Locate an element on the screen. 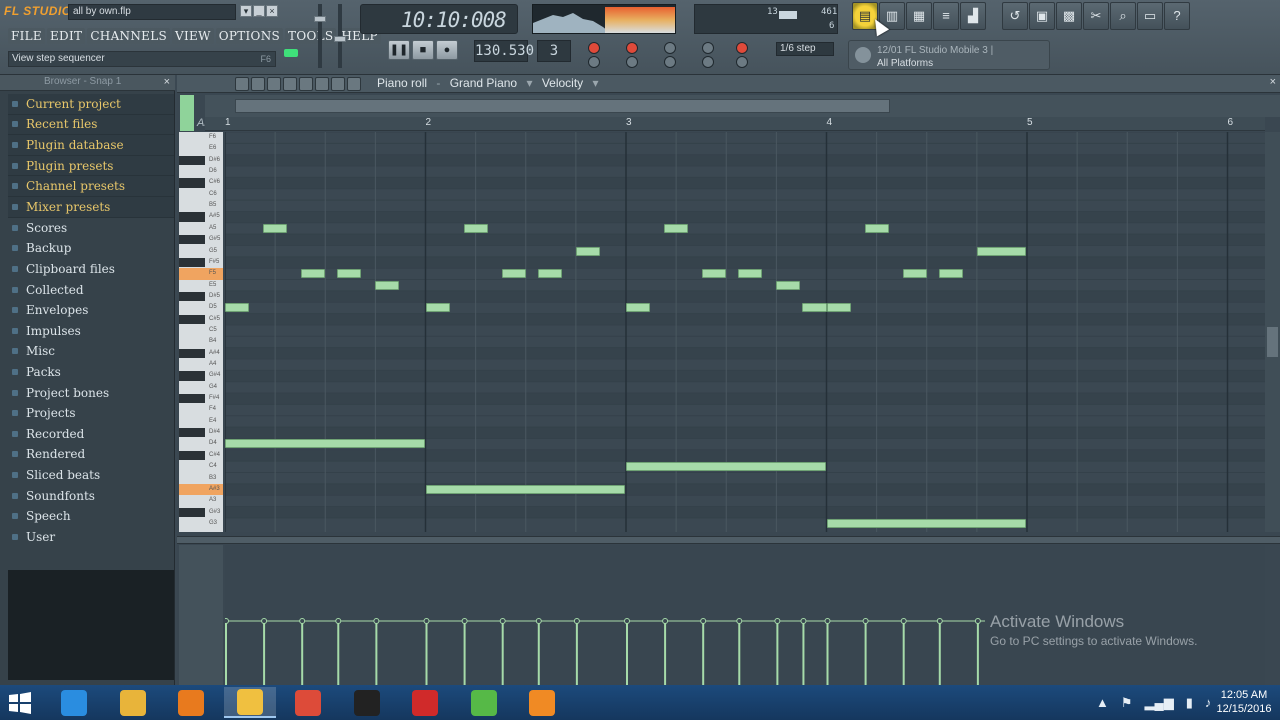 This screenshot has height=720, width=1280. browser-item-recorded: Recorded is located at coordinates (91, 434).